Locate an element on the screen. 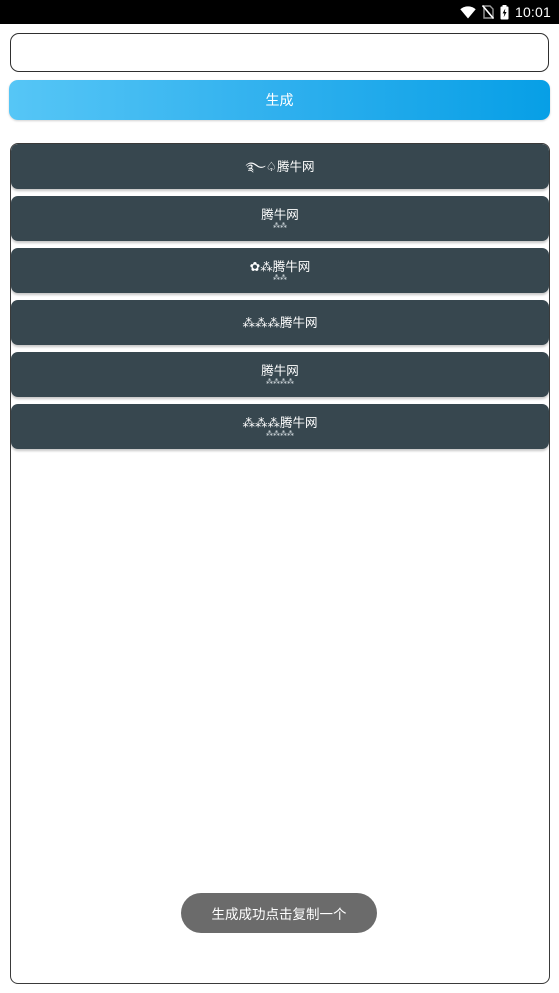 Image resolution: width=559 pixels, height=993 pixels. result-item: 腾牛网 ⁂⁂⁂⁂ is located at coordinates (280, 374).